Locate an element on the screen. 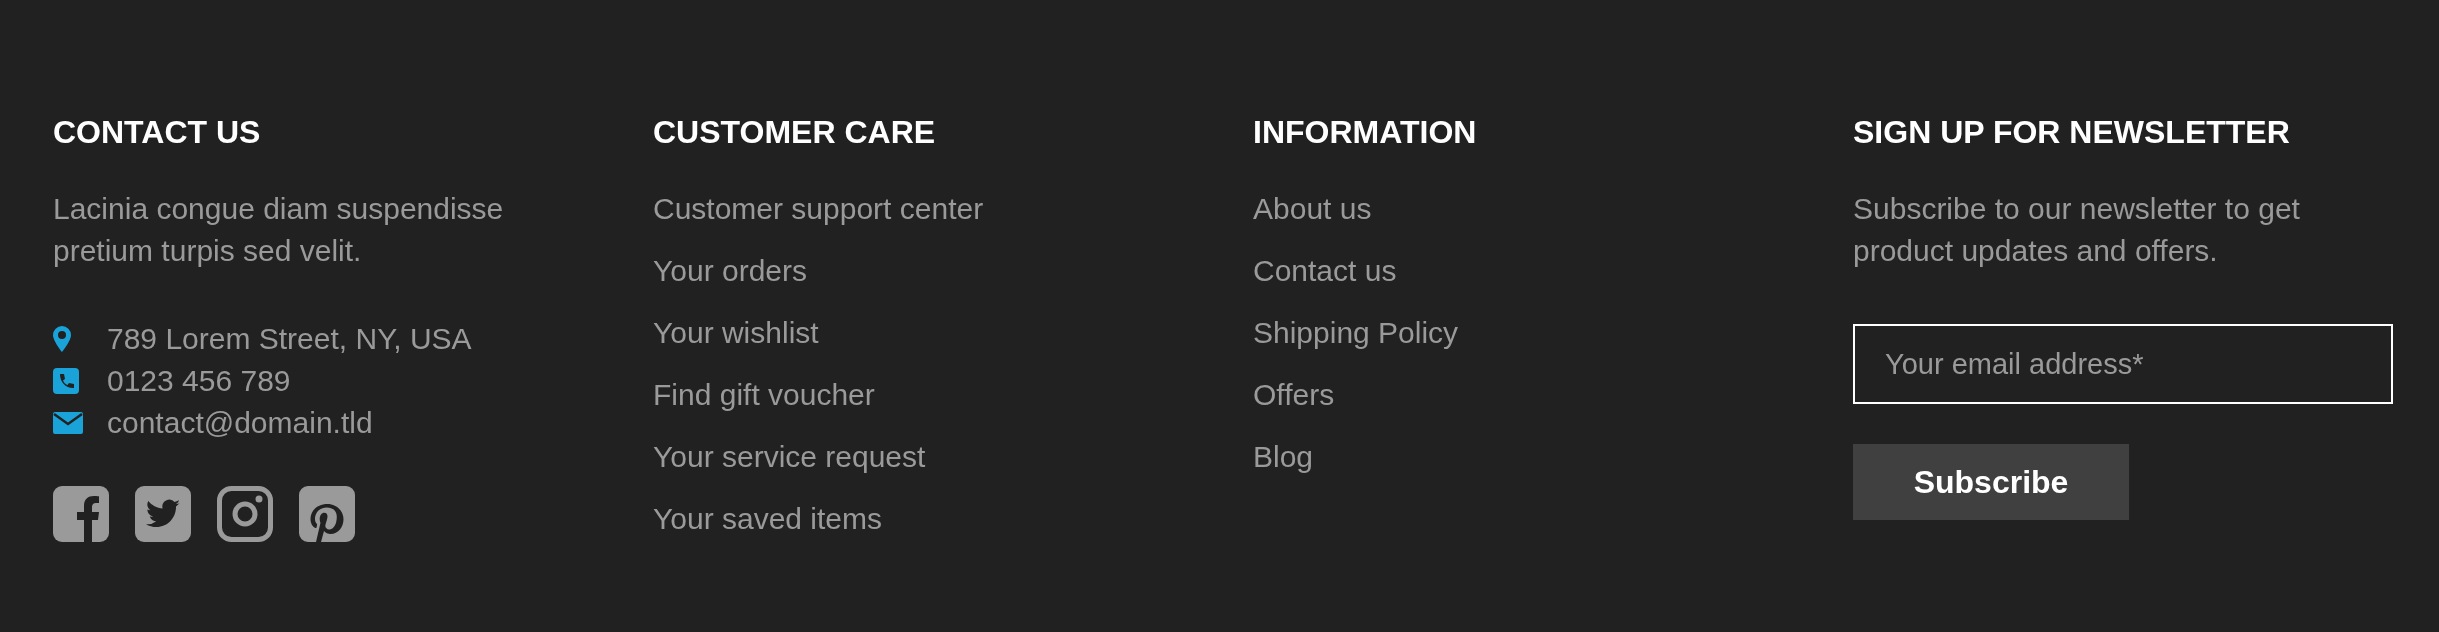 The height and width of the screenshot is (632, 2439). email-field: Your email address* is located at coordinates (2123, 364).